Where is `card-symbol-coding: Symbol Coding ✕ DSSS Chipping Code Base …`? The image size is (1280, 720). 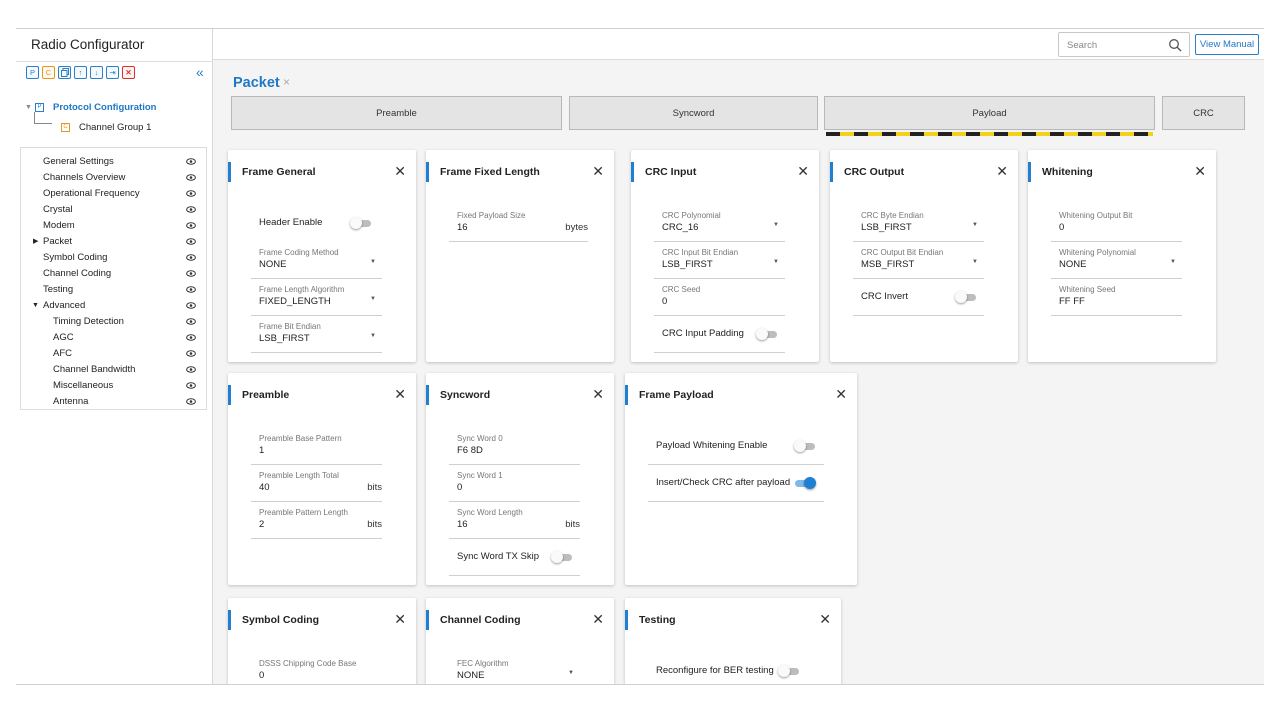
card-symbol-coding: Symbol Coding ✕ DSSS Chipping Code Base … is located at coordinates (322, 641).